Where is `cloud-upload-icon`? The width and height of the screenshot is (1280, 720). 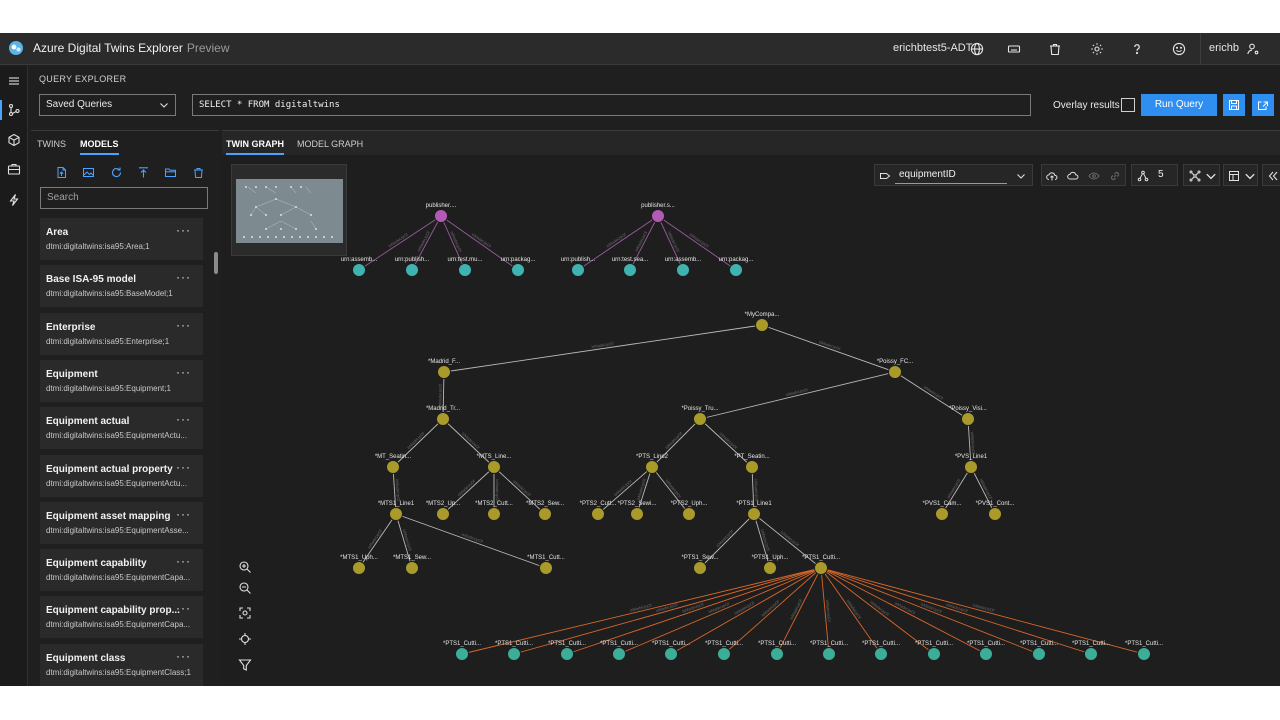
cloud-upload-icon is located at coordinates (1052, 176).